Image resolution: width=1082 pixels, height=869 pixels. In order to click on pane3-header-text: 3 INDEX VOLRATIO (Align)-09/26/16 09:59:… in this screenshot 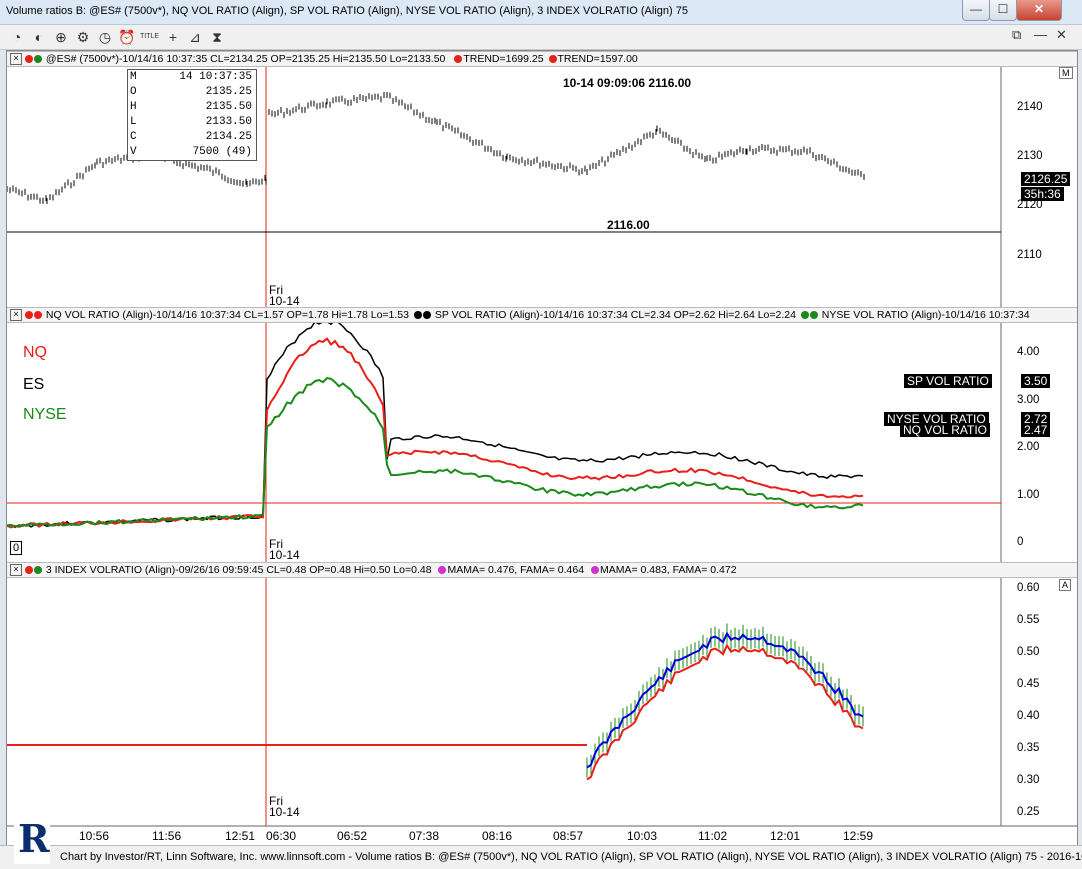, I will do `click(238, 570)`.